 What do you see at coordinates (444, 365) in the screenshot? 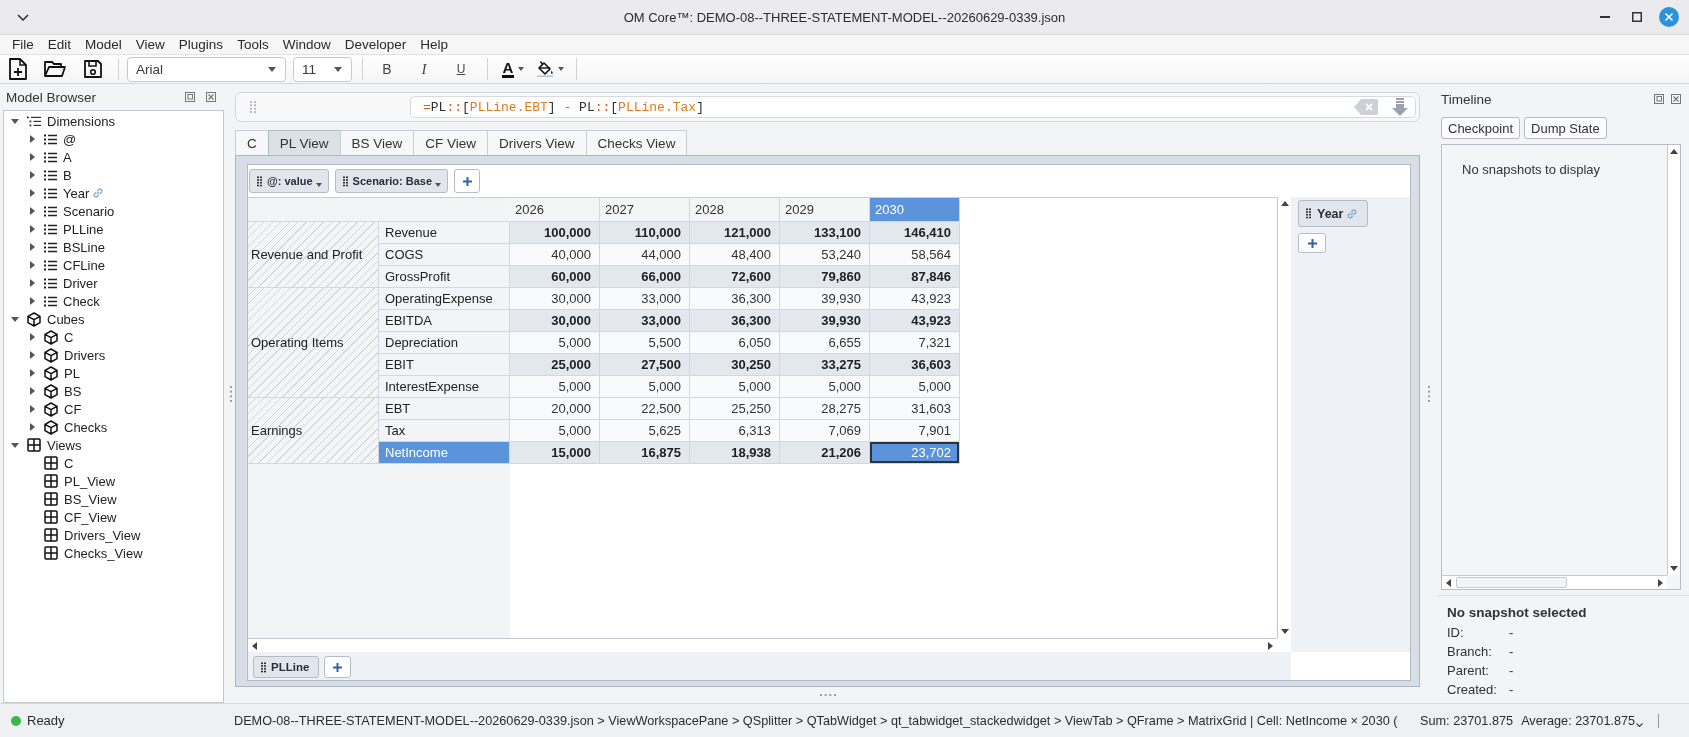
I see `row-header: EBIT` at bounding box center [444, 365].